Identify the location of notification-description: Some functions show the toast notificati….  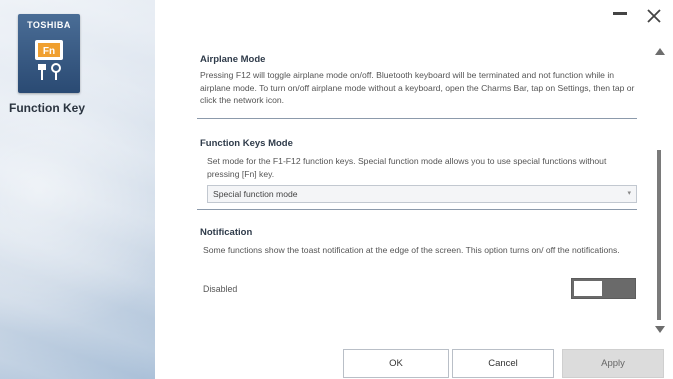
(411, 250).